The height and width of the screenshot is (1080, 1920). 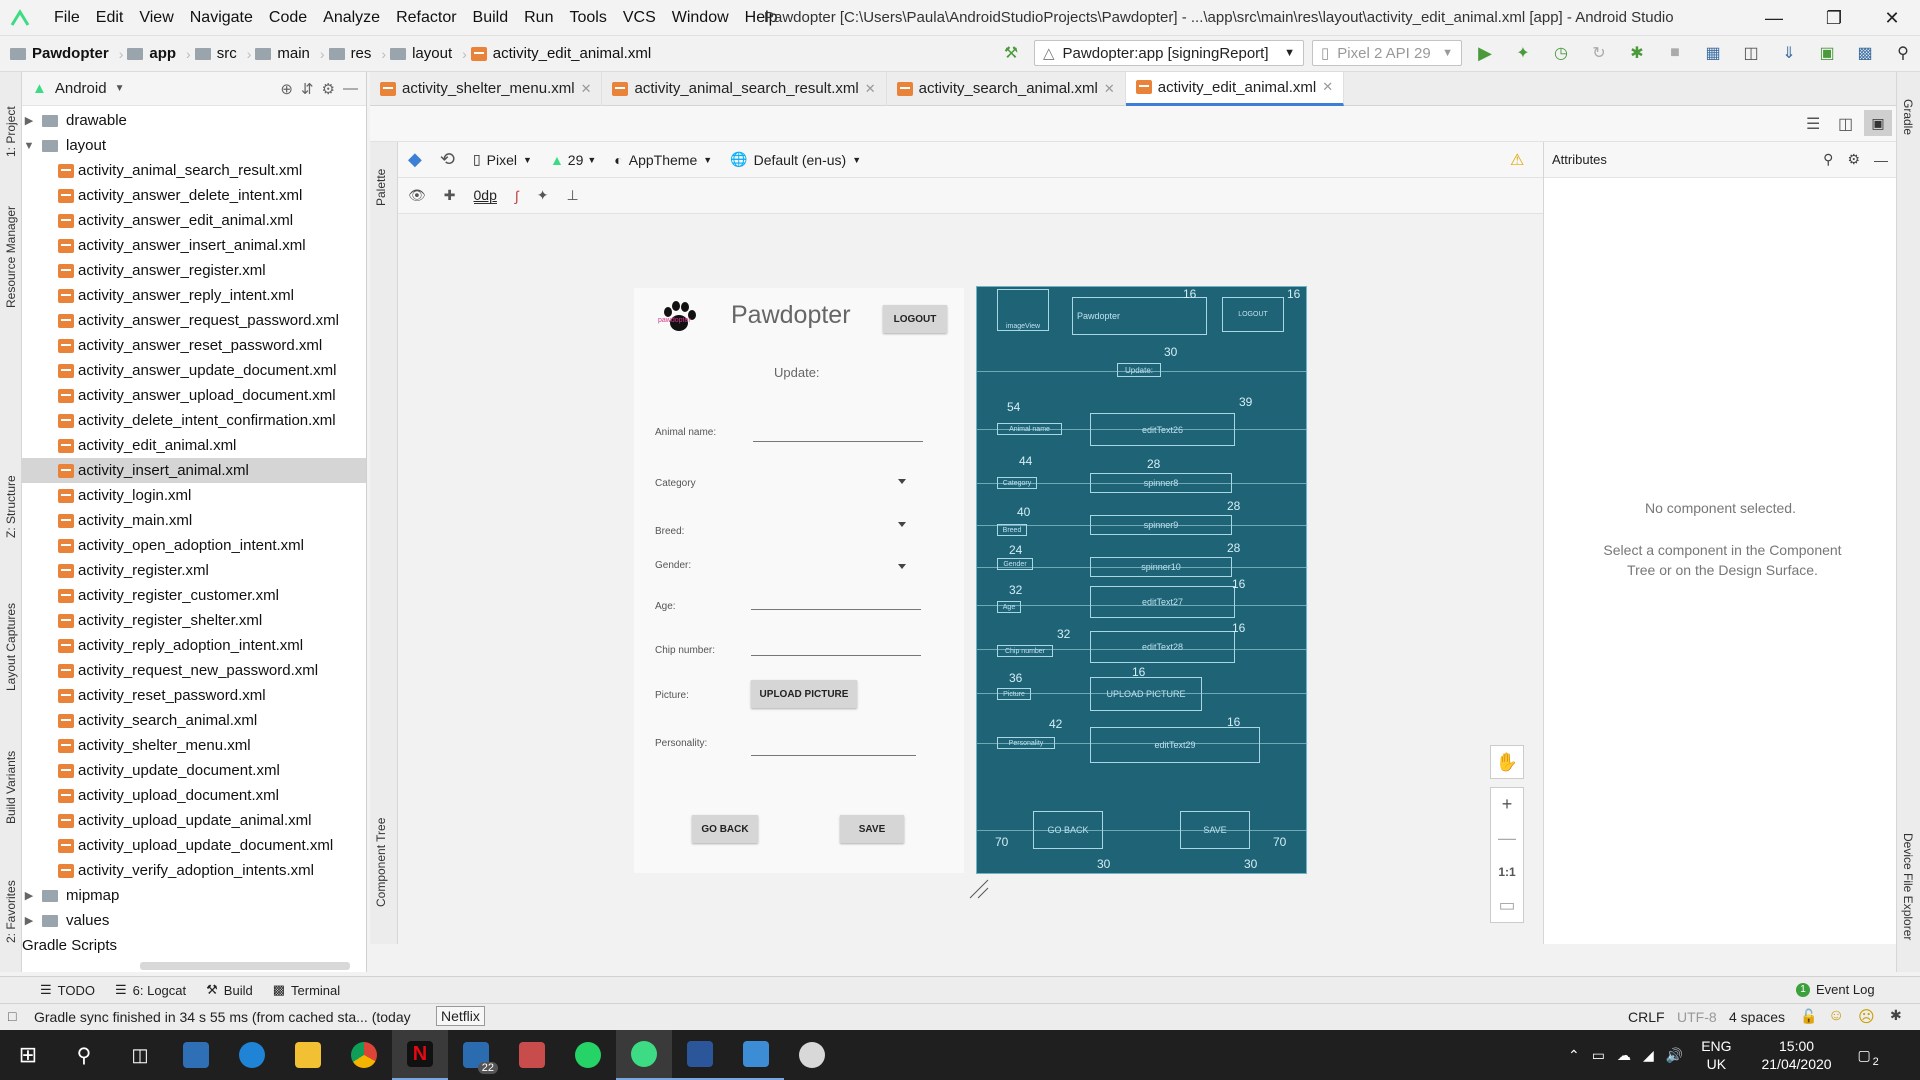 I want to click on device-dropdown: ▯ Pixel ▼, so click(x=502, y=159).